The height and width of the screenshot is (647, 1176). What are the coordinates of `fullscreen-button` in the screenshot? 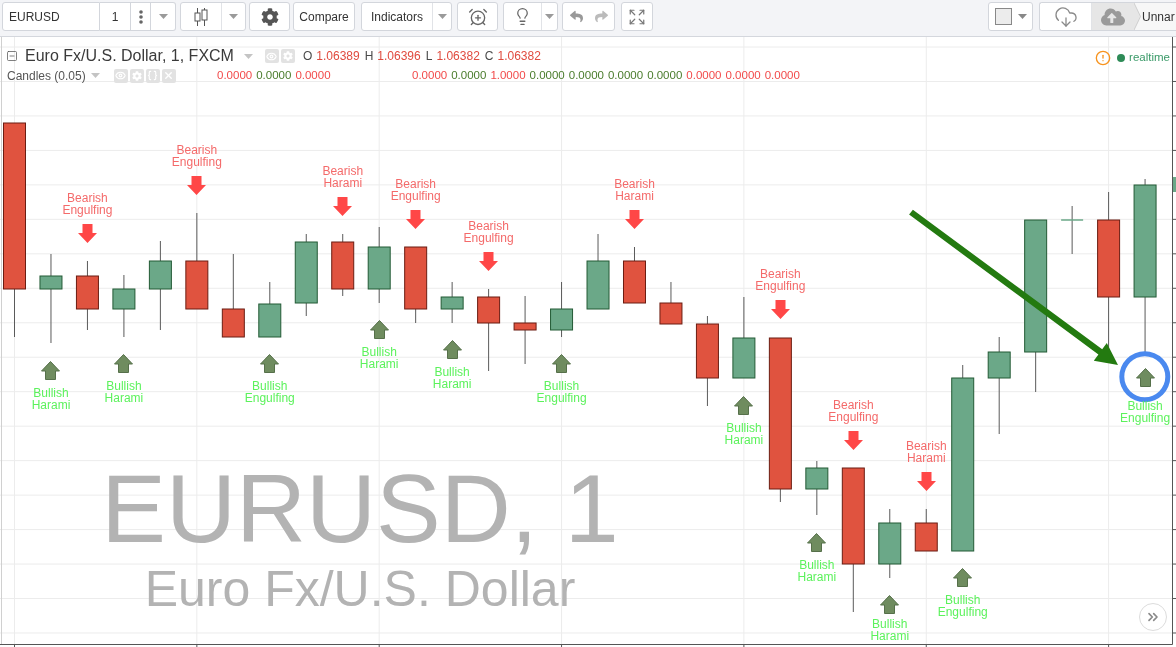 It's located at (637, 16).